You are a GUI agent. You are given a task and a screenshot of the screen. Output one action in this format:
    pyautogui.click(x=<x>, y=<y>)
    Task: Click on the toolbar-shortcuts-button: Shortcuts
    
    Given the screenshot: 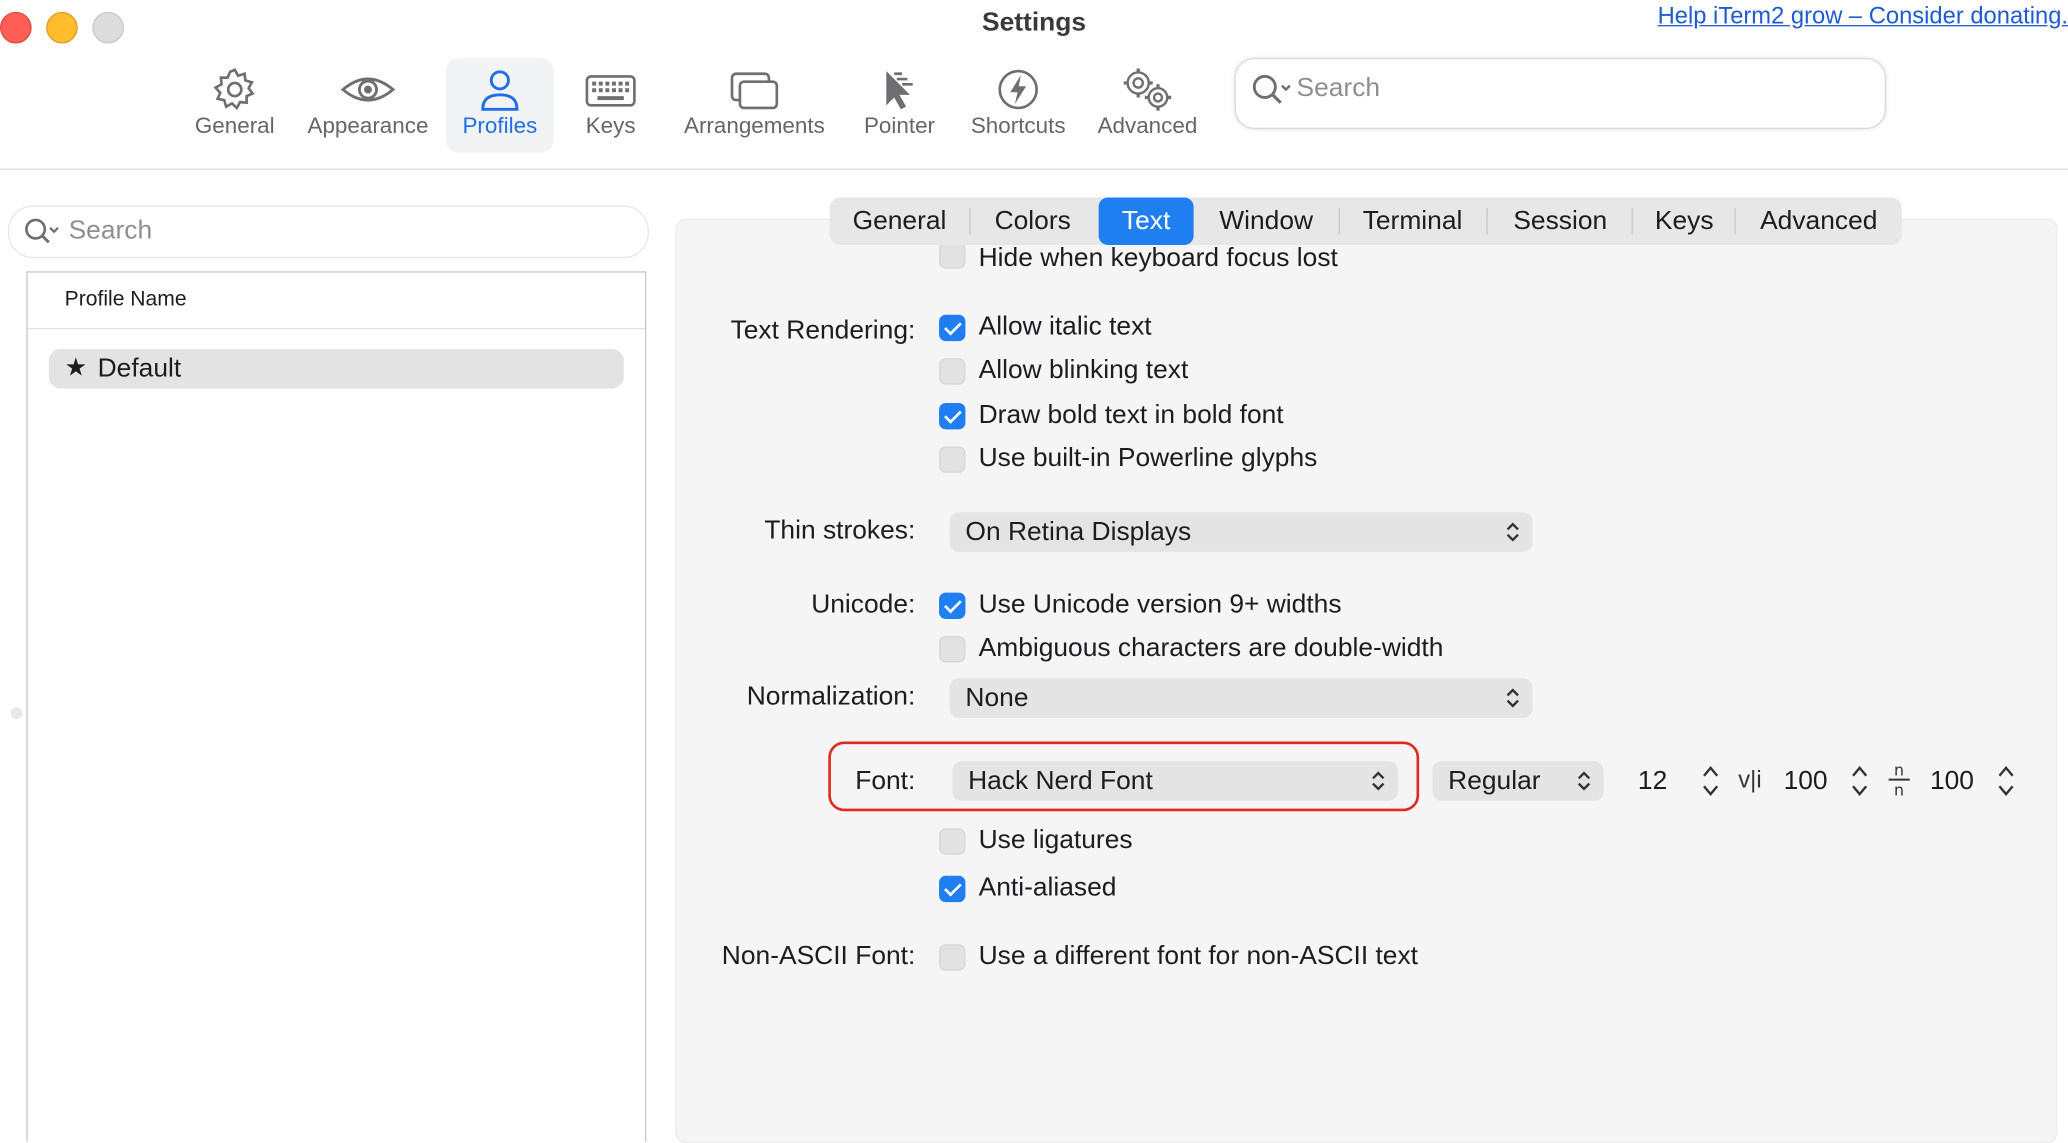 What is the action you would take?
    pyautogui.click(x=1018, y=105)
    